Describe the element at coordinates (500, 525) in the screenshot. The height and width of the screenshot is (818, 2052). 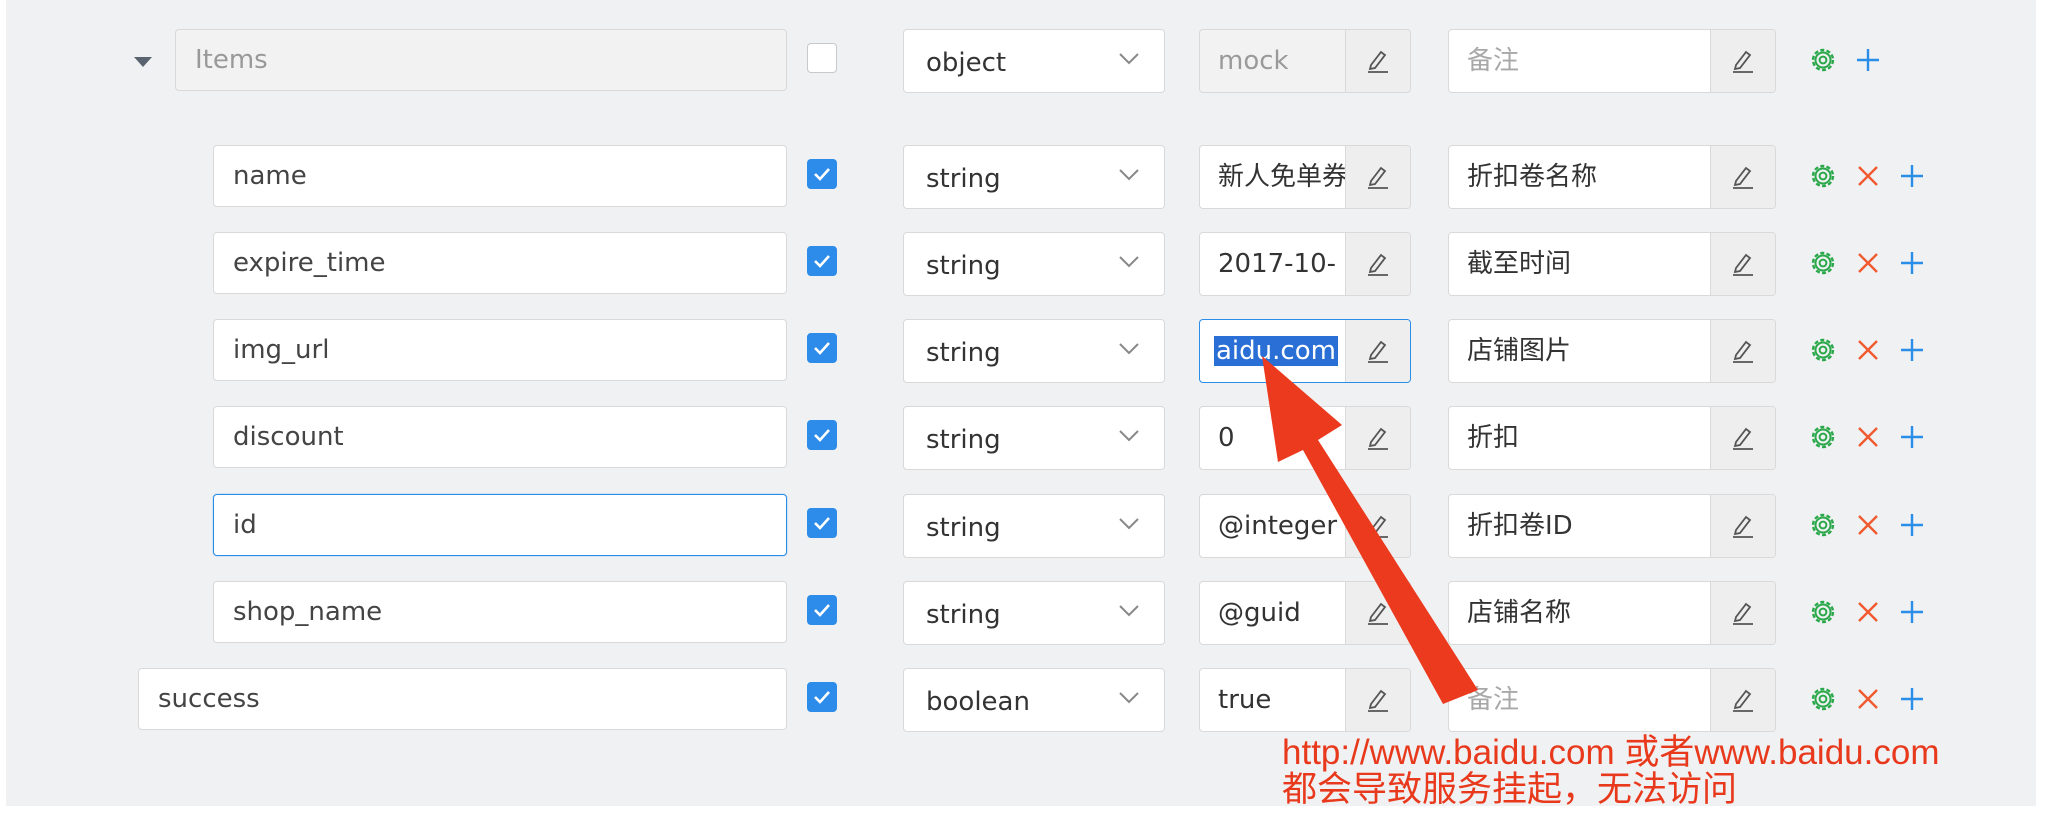
I see `field-name-input: id` at that location.